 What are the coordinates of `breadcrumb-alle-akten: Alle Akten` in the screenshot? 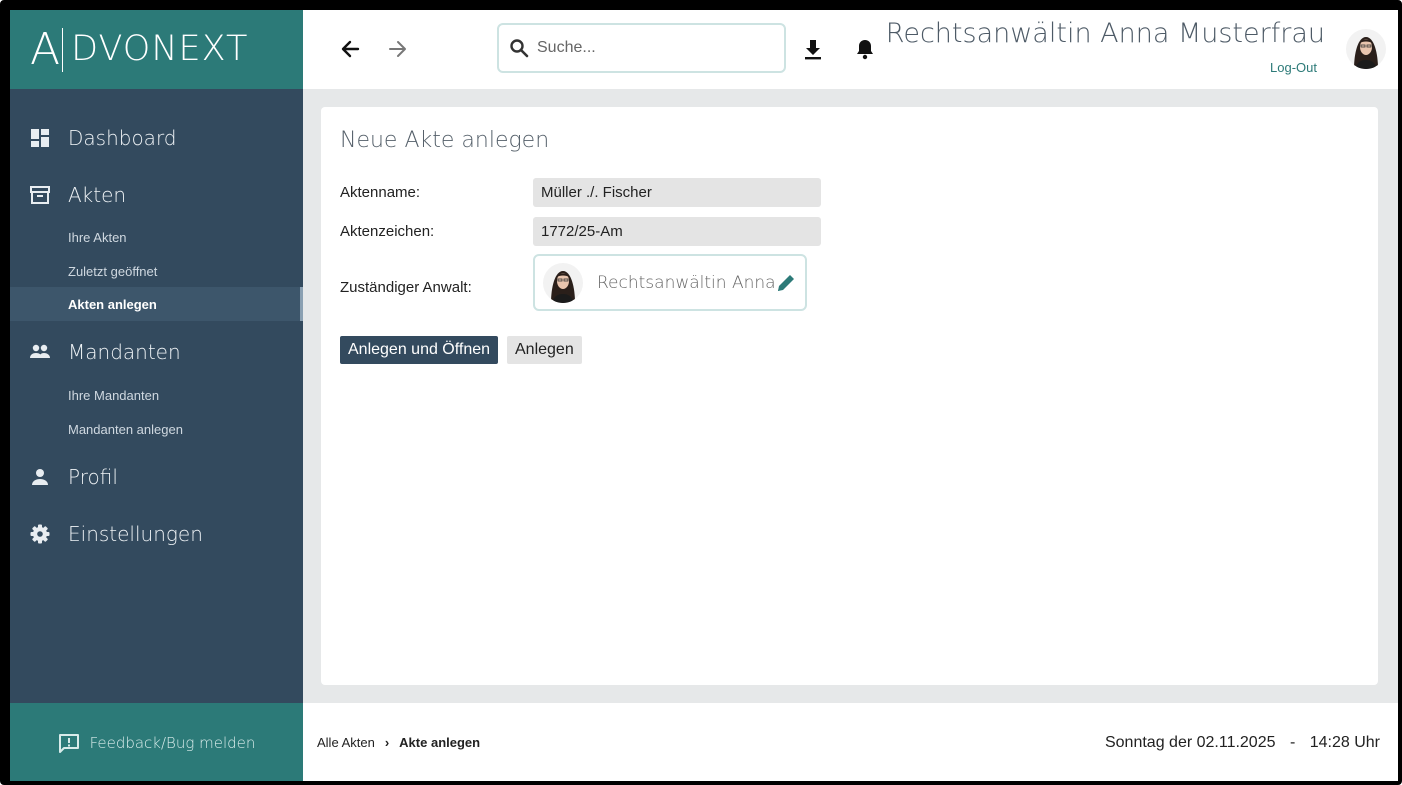 It's located at (346, 742).